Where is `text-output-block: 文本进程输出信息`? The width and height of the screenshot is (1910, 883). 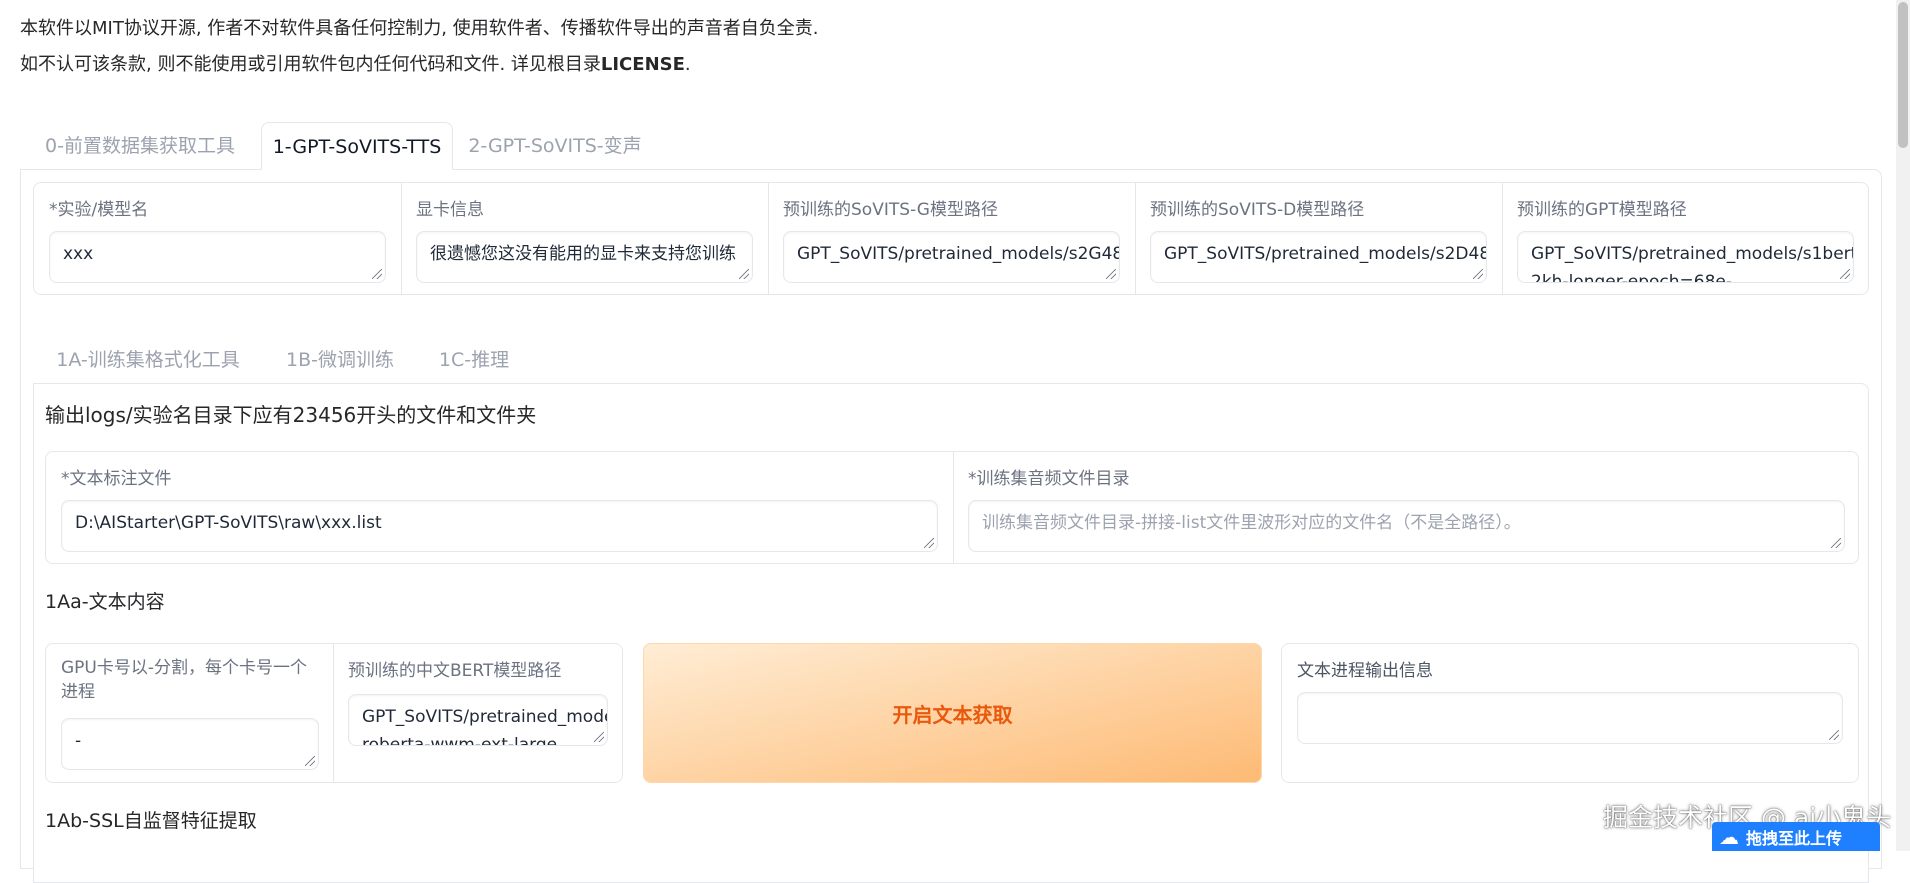
text-output-block: 文本进程输出信息 is located at coordinates (1570, 713).